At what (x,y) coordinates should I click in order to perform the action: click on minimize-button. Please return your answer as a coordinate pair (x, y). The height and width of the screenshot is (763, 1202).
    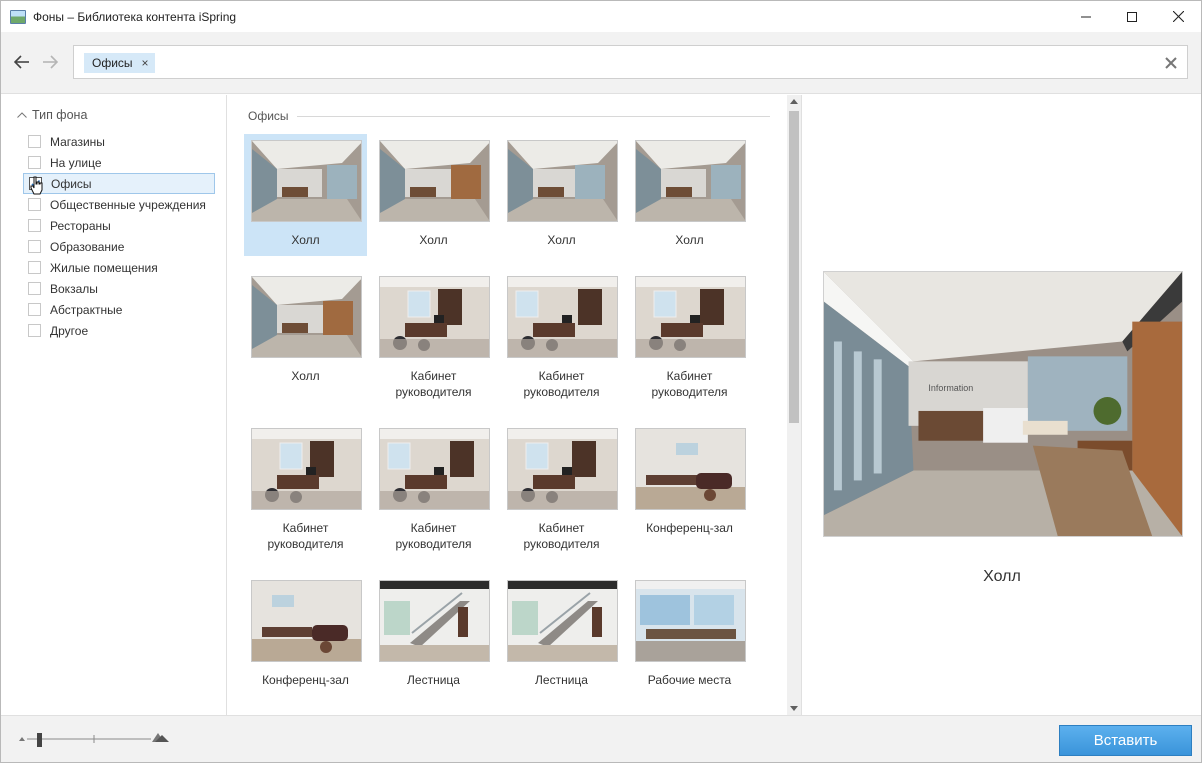
    Looking at the image, I should click on (1086, 16).